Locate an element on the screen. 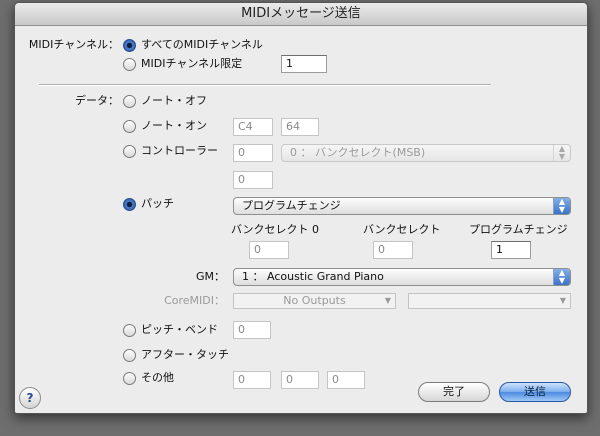 Image resolution: width=600 pixels, height=436 pixels. done-button: 完了 is located at coordinates (454, 392).